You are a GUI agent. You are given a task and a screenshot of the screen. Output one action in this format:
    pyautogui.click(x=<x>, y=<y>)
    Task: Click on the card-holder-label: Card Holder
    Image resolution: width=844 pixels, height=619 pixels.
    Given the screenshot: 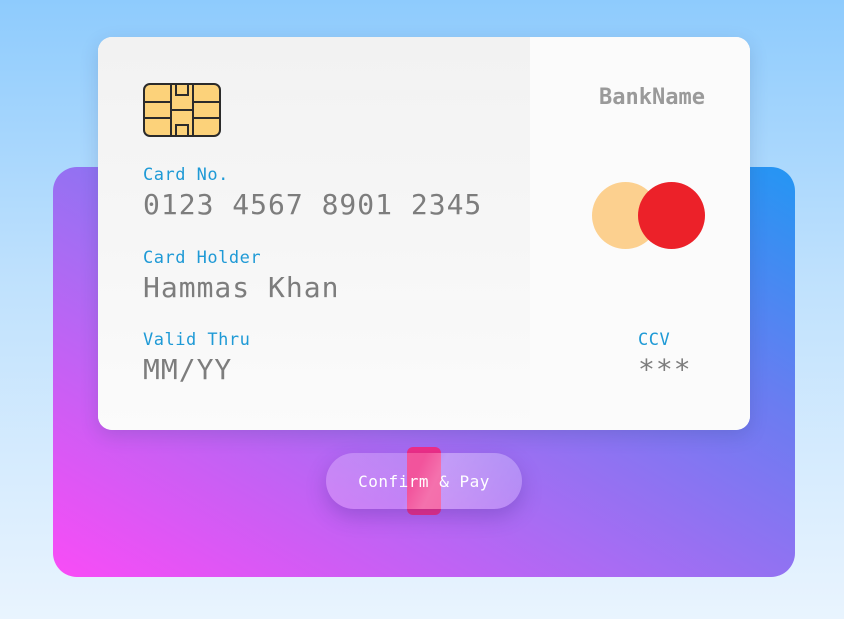 What is the action you would take?
    pyautogui.click(x=202, y=258)
    